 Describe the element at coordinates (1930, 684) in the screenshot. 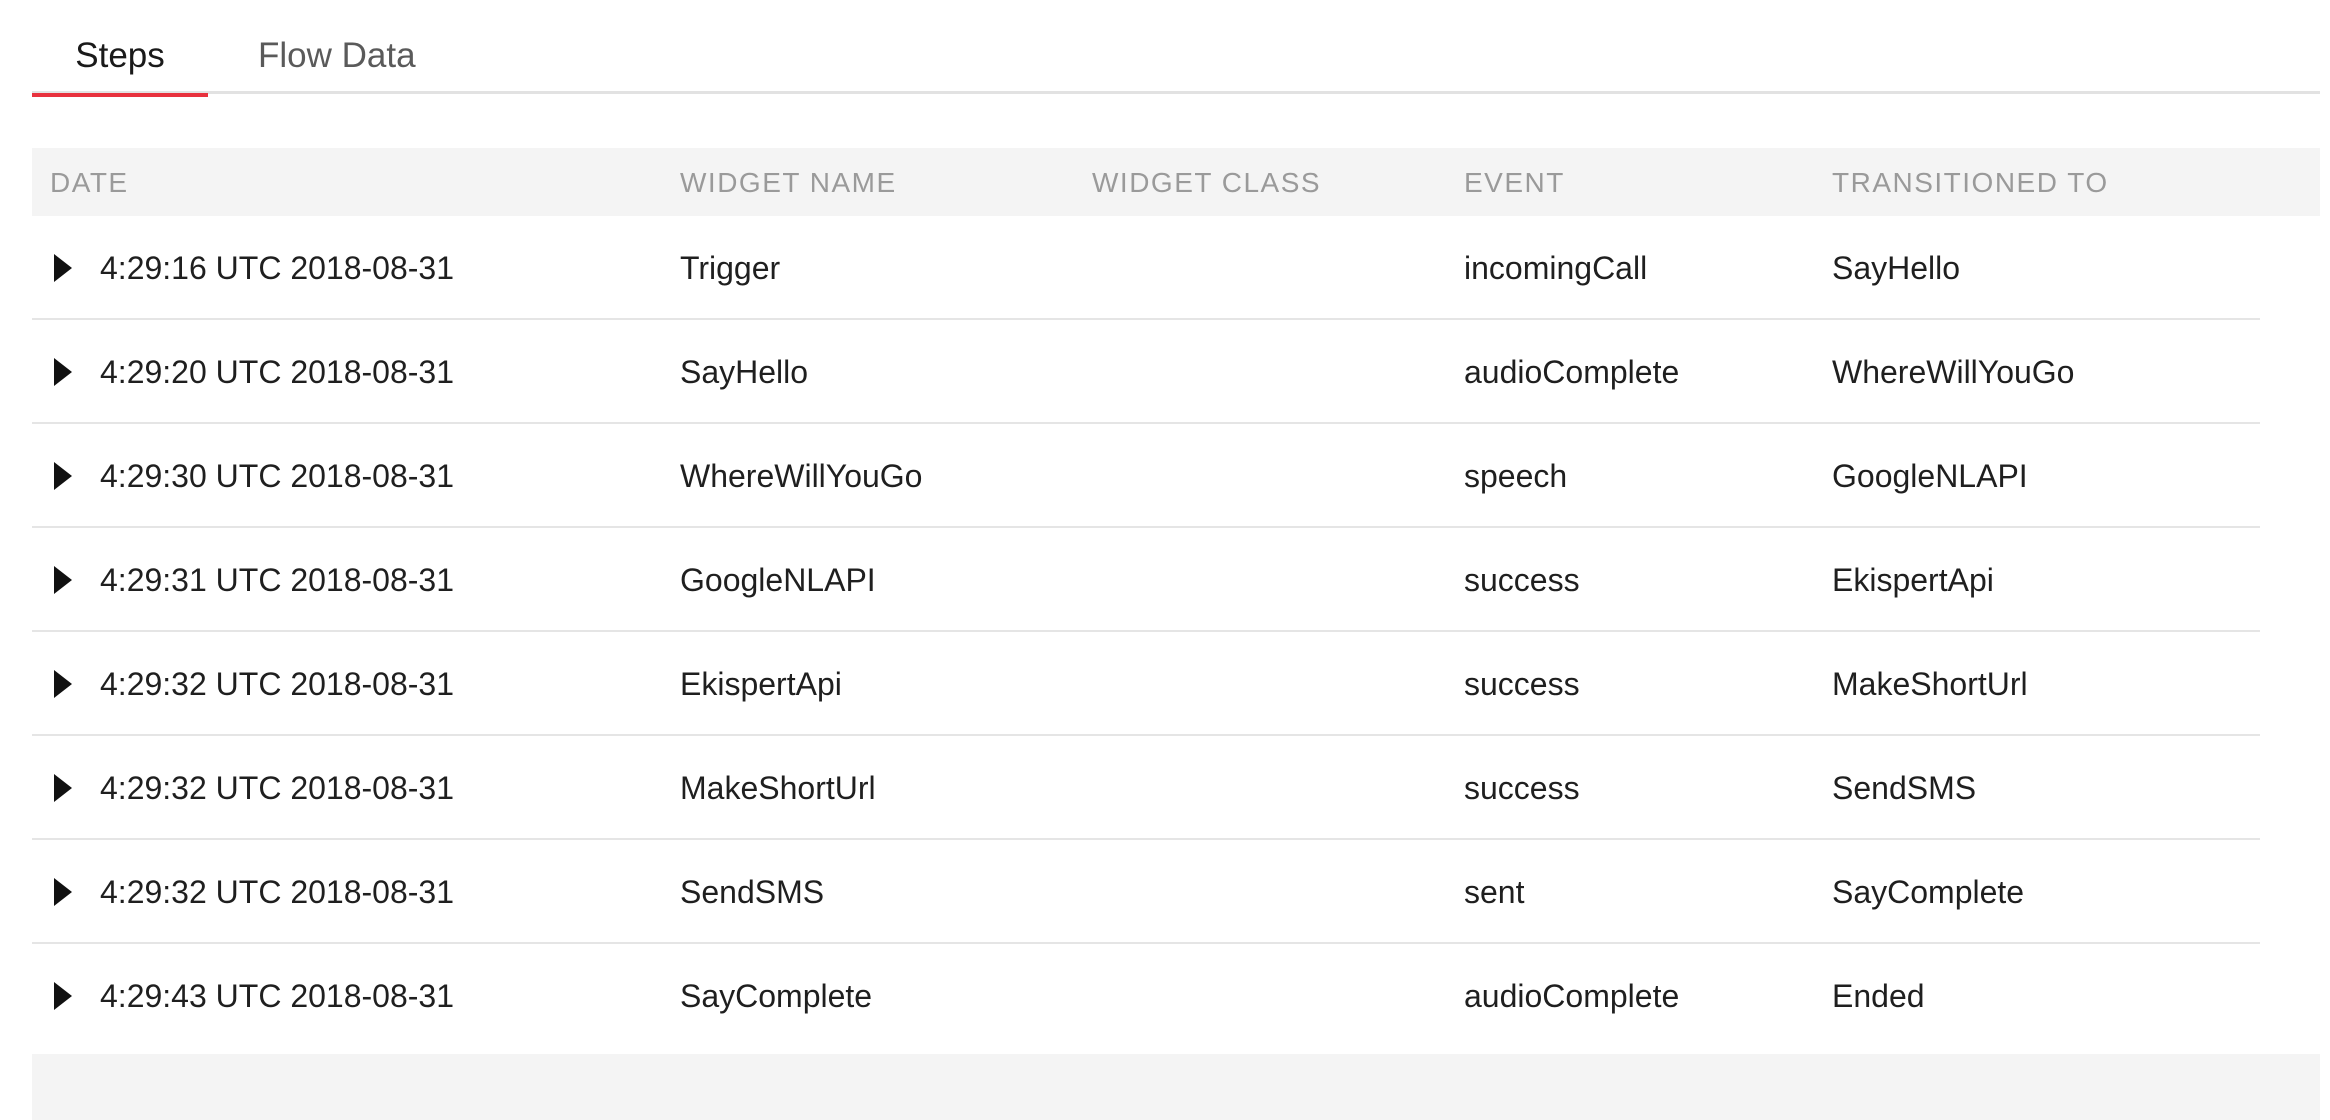

I see `row-transitioned-to: MakeShortUrl` at that location.